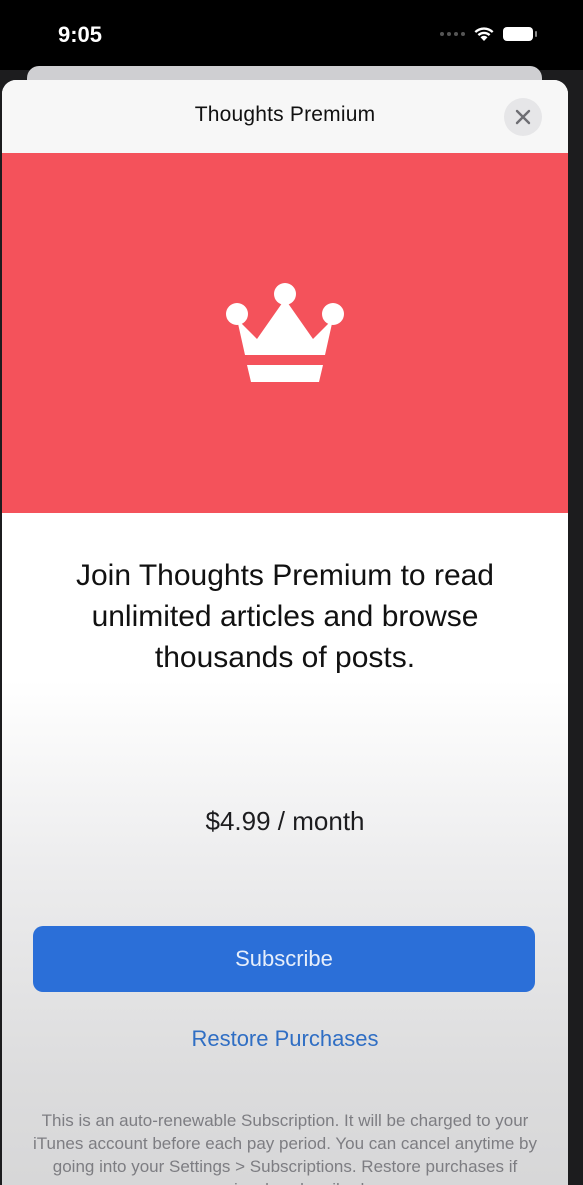  I want to click on subscribe-button: Subscribe, so click(284, 959).